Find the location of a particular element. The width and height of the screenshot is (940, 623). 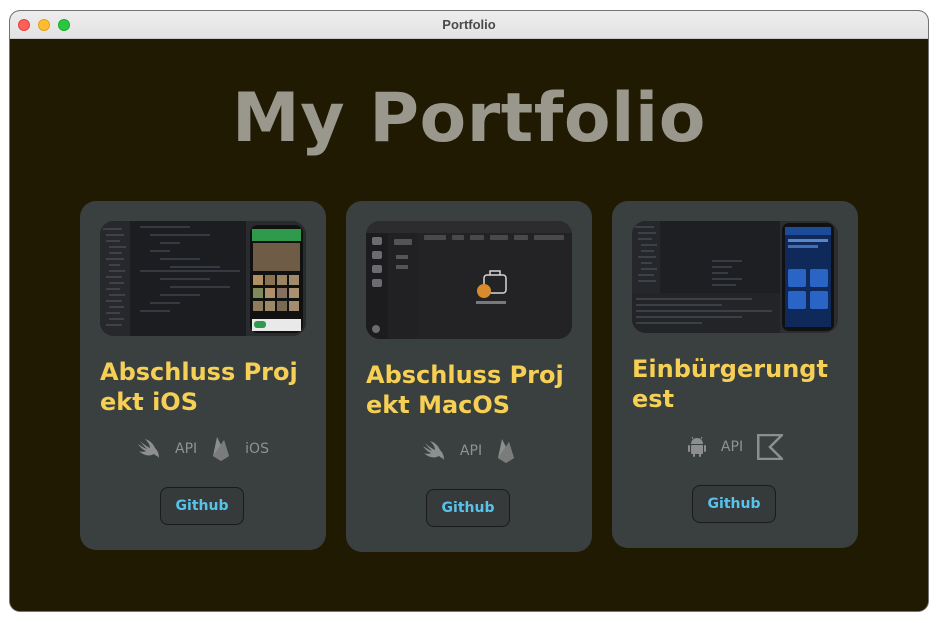

android-studio-screenshot-image is located at coordinates (735, 277).